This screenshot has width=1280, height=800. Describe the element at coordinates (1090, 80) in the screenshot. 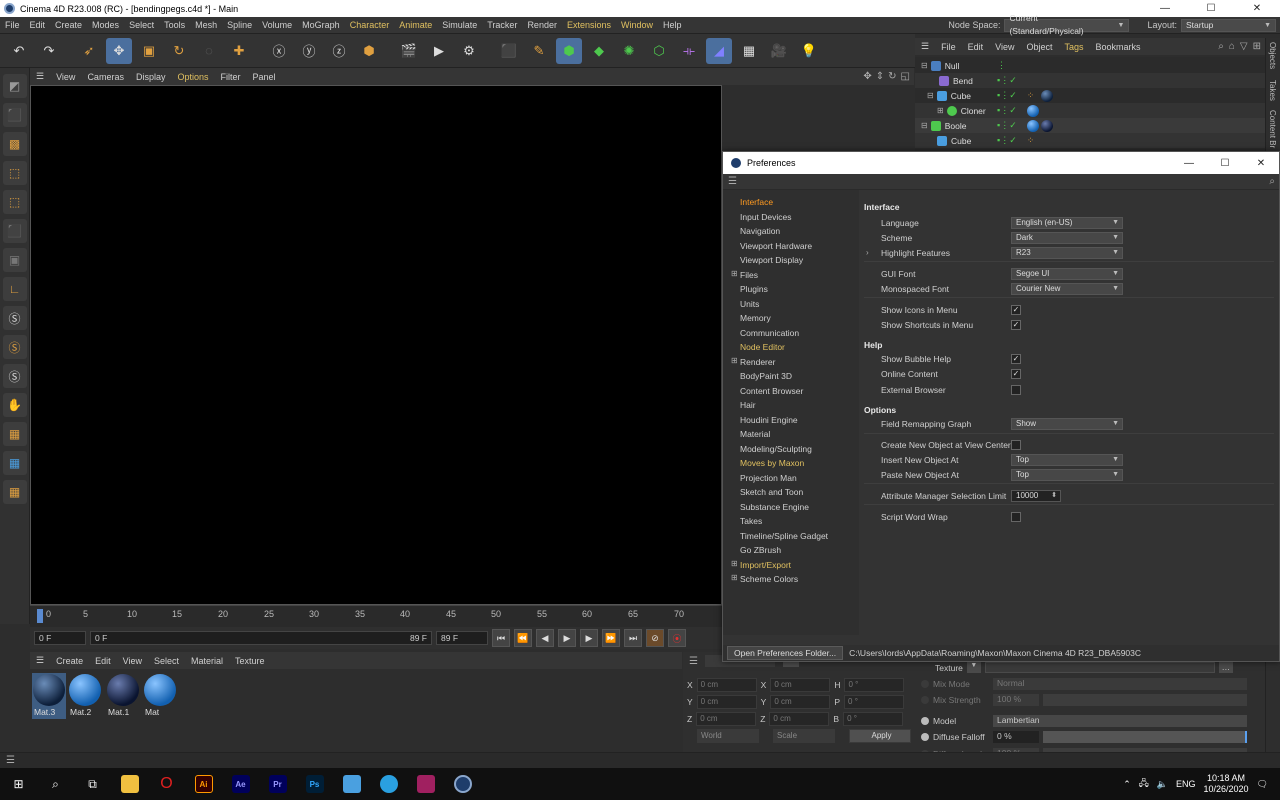

I see `tree-row-bend: Bend ▪⋮✓` at that location.